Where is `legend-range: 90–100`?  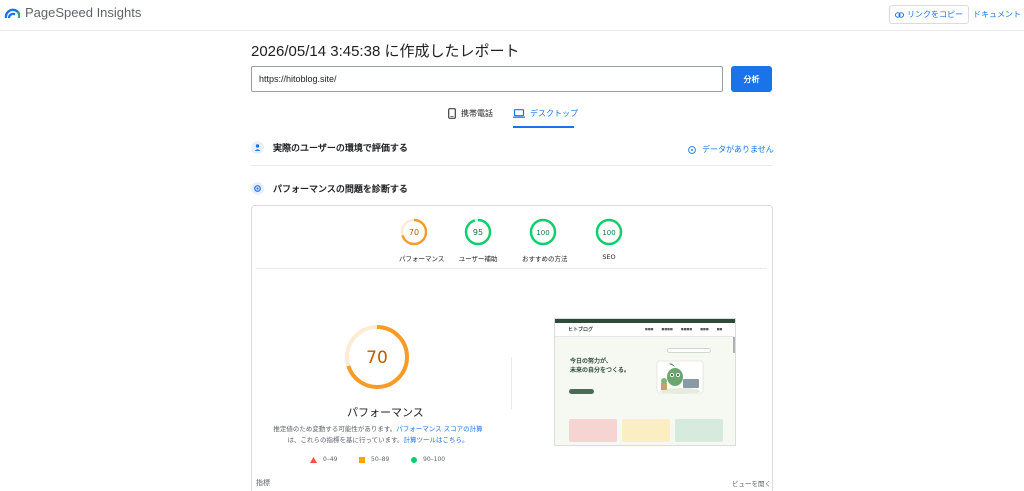
legend-range: 90–100 is located at coordinates (434, 459).